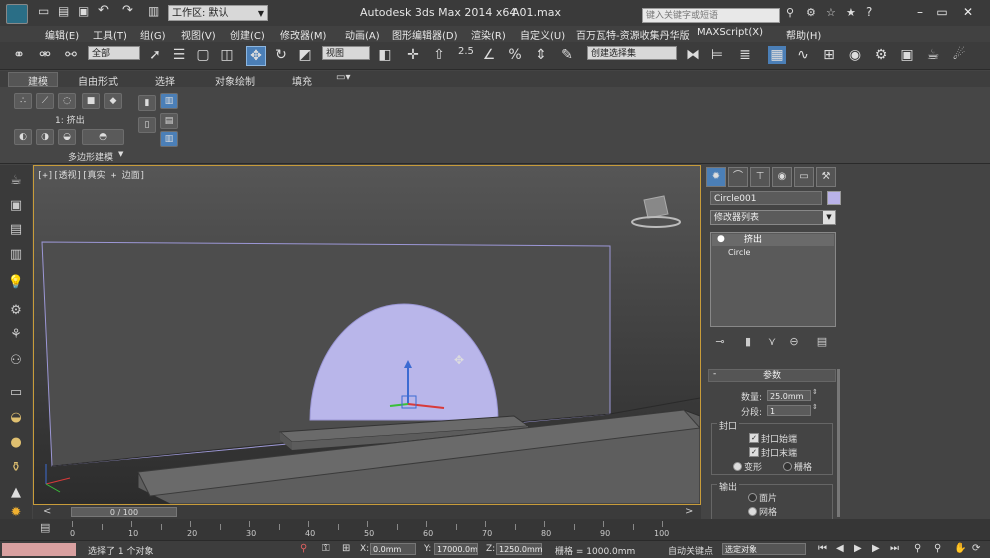 This screenshot has height=558, width=990. Describe the element at coordinates (894, 548) in the screenshot. I see `goto-end-icon: ⏭` at that location.